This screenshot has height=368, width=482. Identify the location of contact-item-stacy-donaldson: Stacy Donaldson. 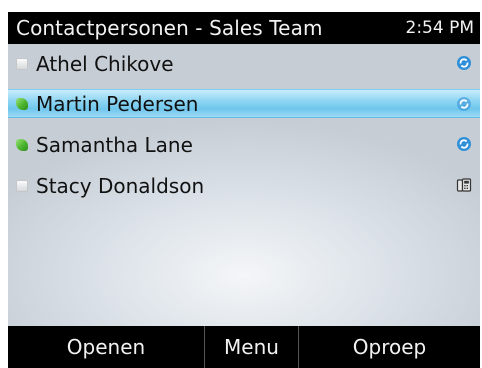
(244, 185).